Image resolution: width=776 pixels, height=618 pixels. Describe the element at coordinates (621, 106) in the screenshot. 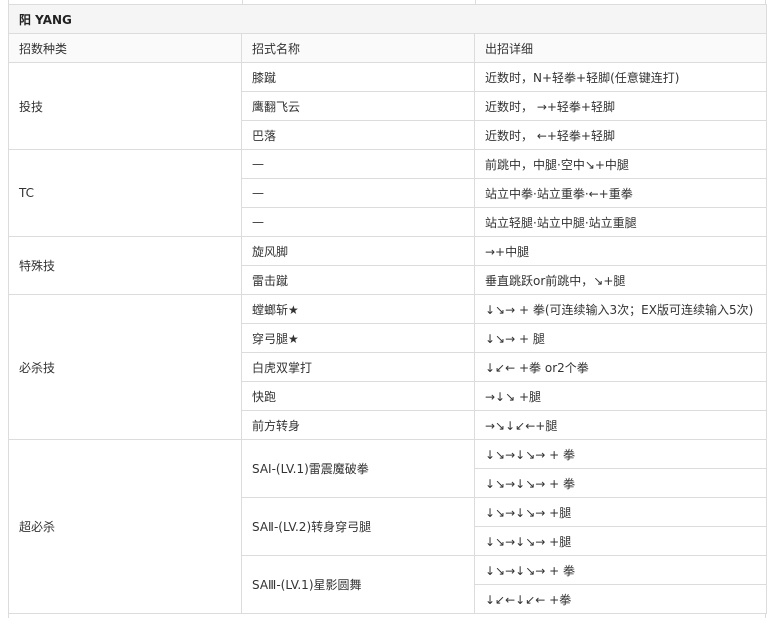

I see `move-input: 近数时， →+轻拳+轻脚` at that location.